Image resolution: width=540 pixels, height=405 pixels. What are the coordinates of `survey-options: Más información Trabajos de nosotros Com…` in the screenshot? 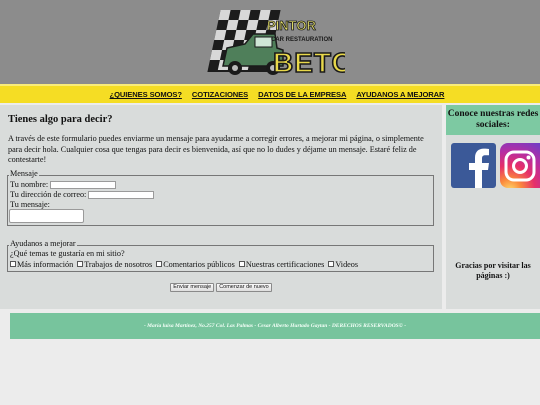 It's located at (184, 264).